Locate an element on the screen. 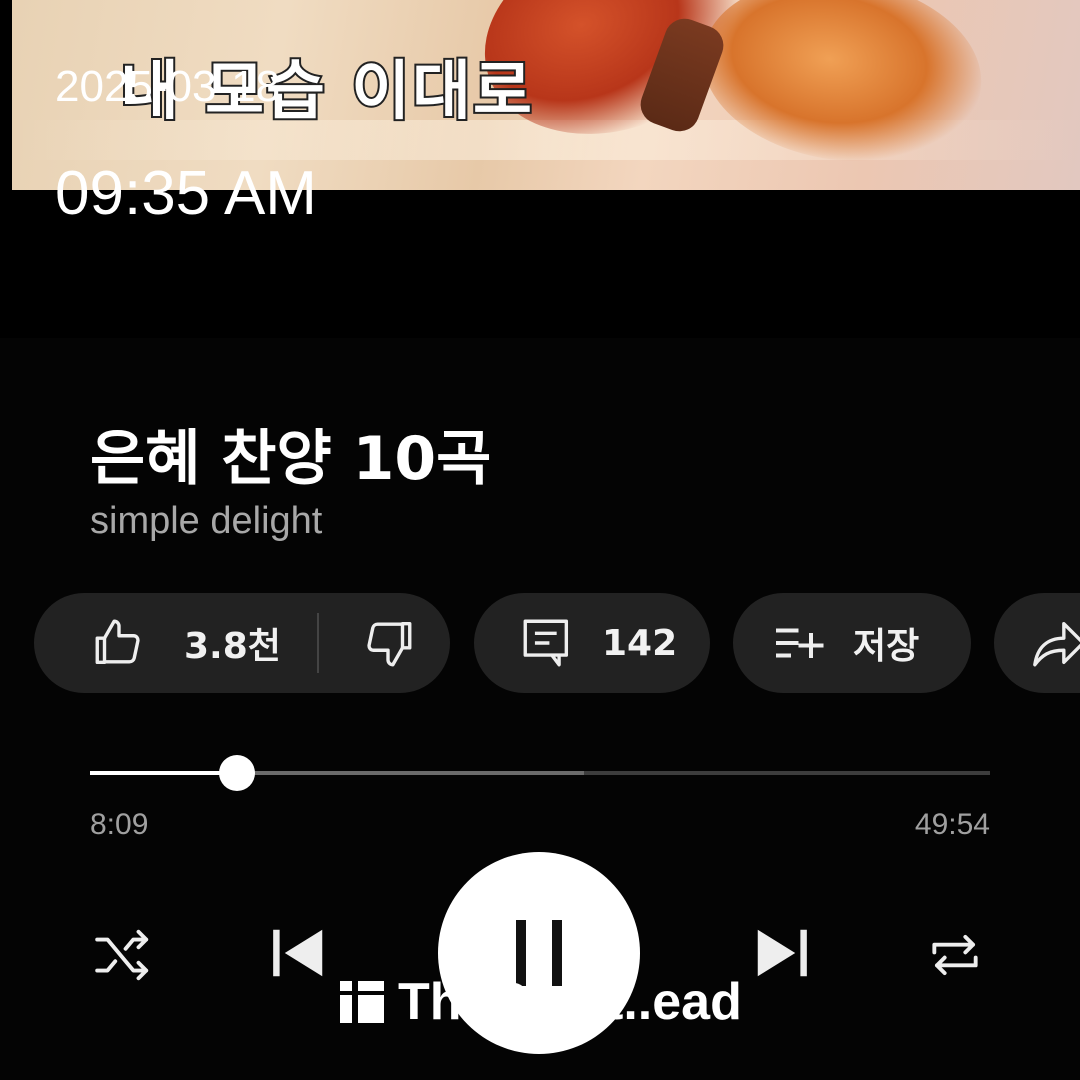 The width and height of the screenshot is (1080, 1080). repeat-button is located at coordinates (955, 957).